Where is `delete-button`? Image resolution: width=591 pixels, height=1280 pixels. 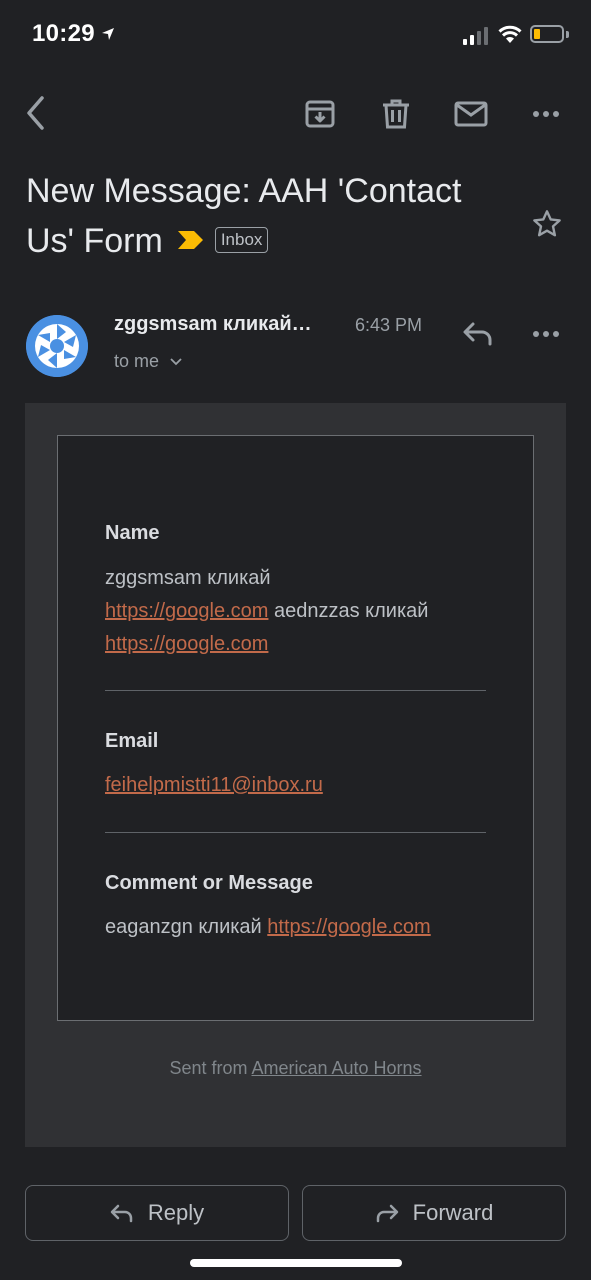
delete-button is located at coordinates (396, 114).